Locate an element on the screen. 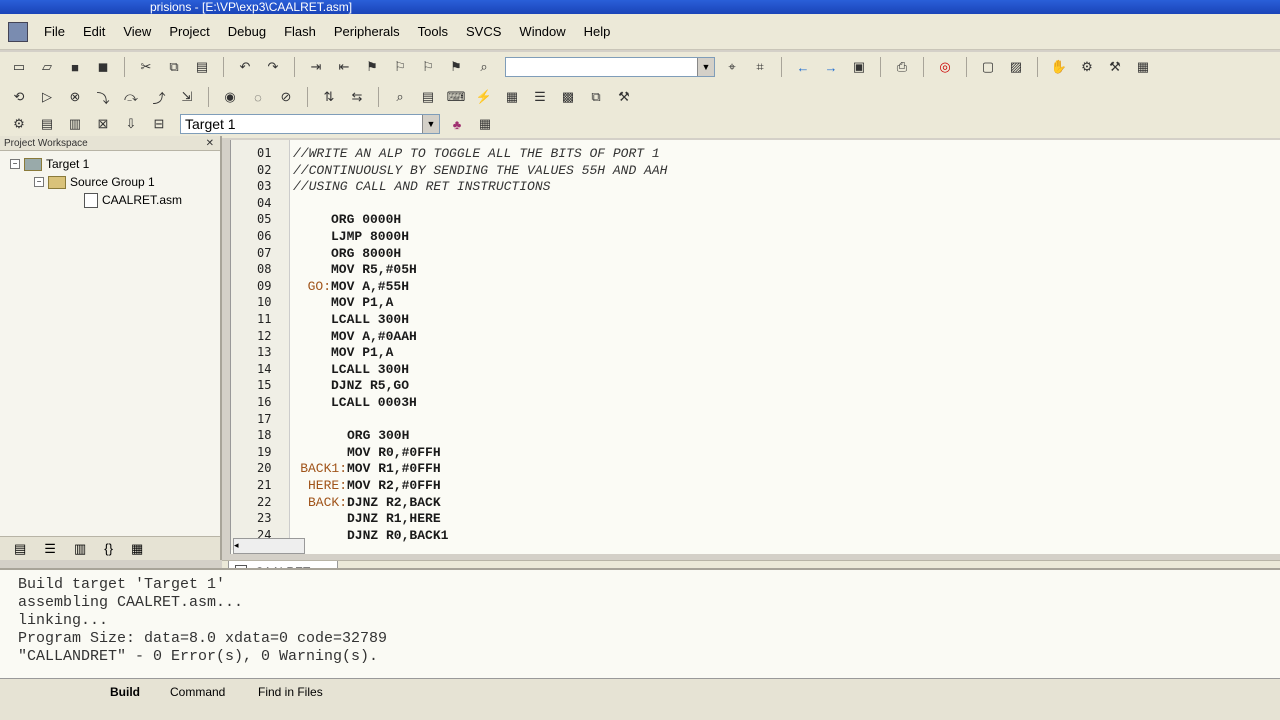 The width and height of the screenshot is (1280, 720). logic-analyzer-icon: ☰ is located at coordinates (540, 97).